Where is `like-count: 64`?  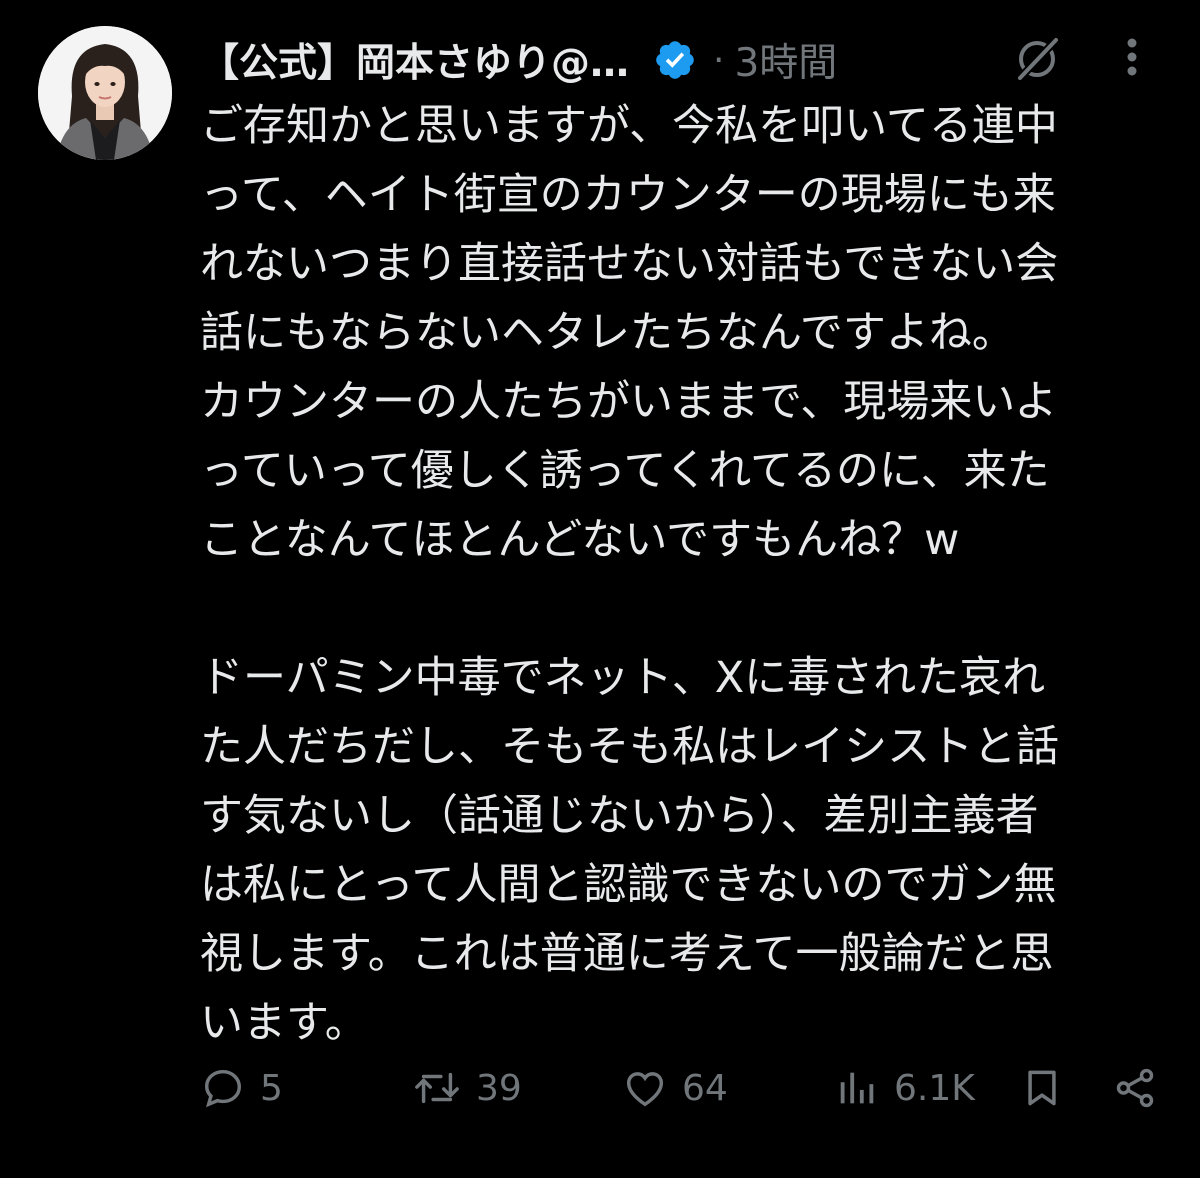
like-count: 64 is located at coordinates (705, 1088).